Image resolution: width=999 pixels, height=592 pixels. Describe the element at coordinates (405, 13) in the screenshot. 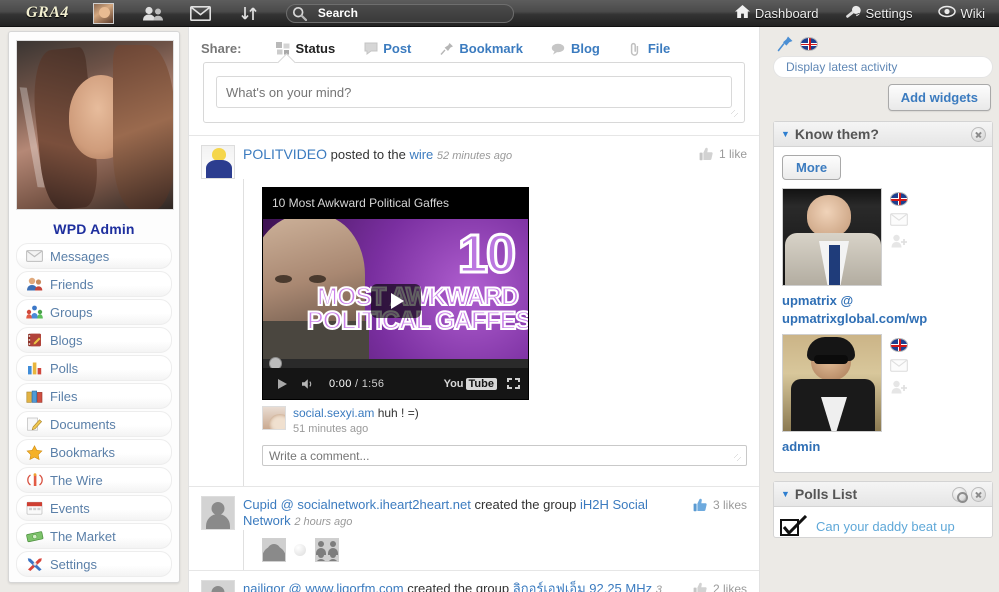

I see `search-input` at that location.